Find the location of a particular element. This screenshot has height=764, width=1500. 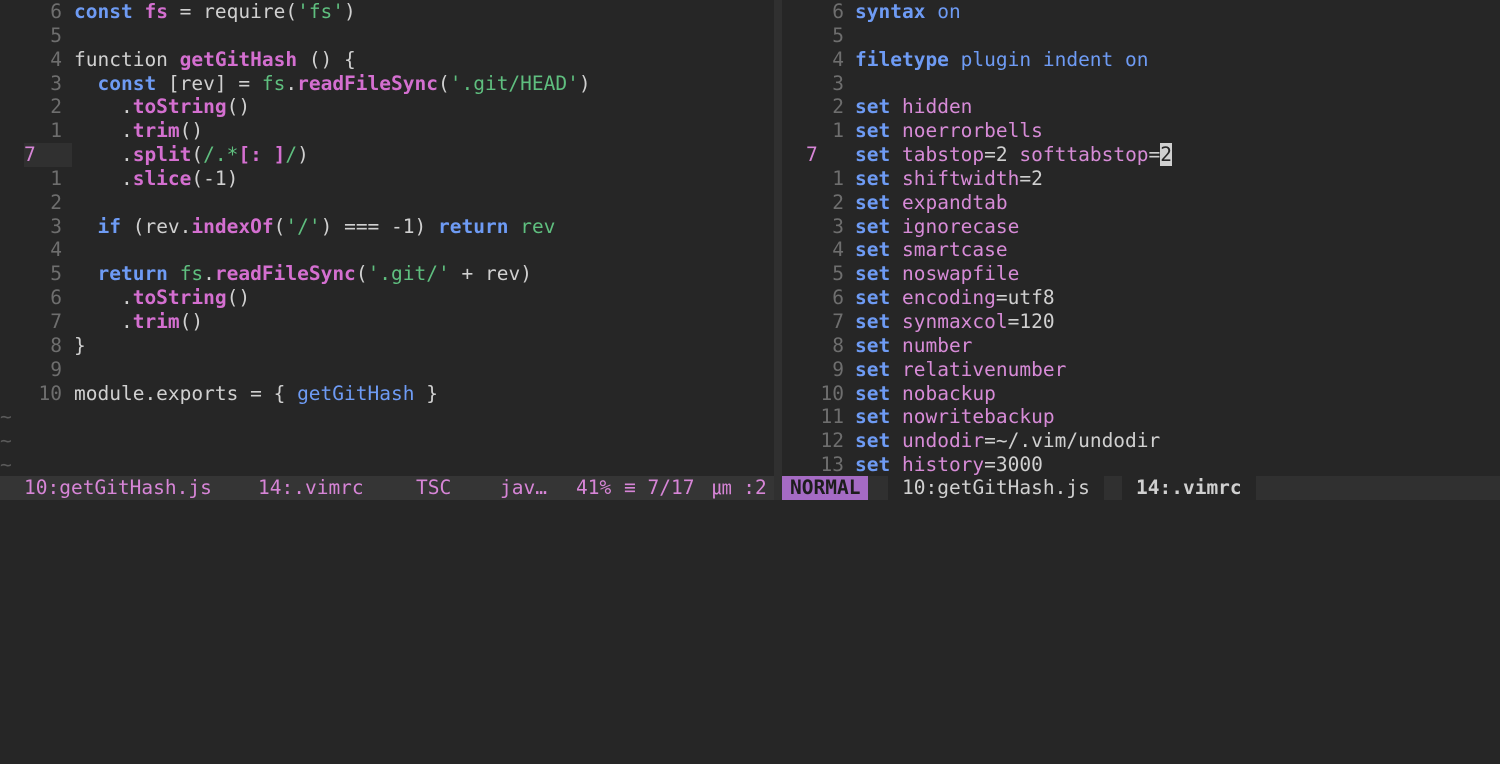

code-line: 12 set undodir=~/.vim/undodir is located at coordinates (1141, 441).